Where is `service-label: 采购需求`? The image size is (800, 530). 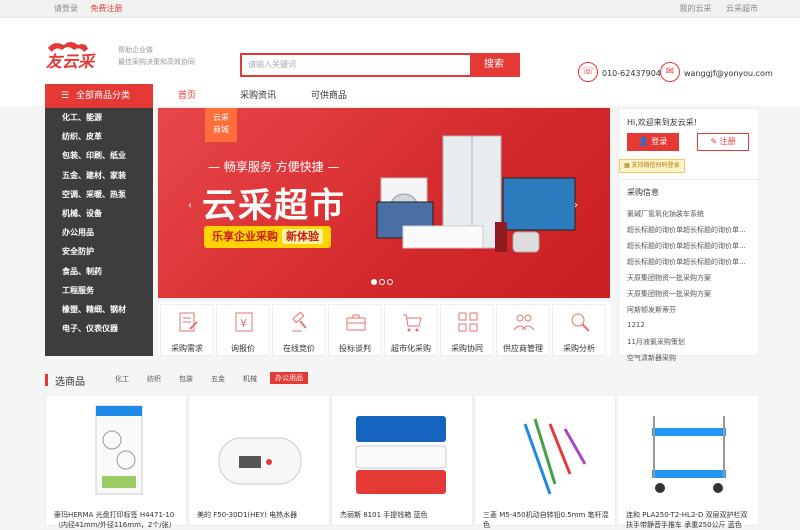
service-label: 采购需求 is located at coordinates (187, 348).